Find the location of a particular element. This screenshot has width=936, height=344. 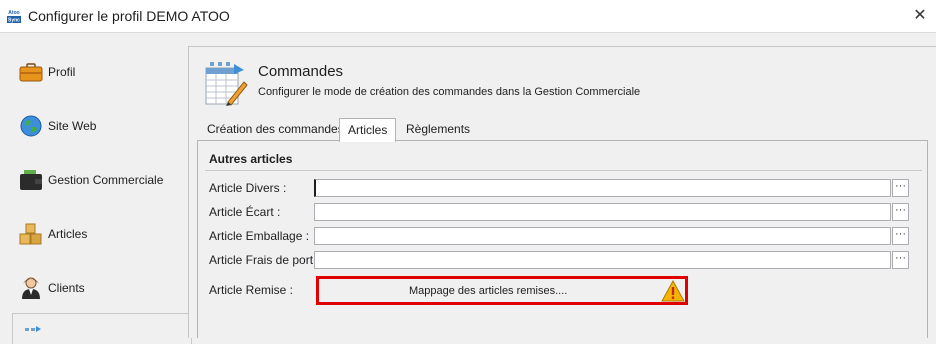

close-button: ✕ is located at coordinates (920, 16).